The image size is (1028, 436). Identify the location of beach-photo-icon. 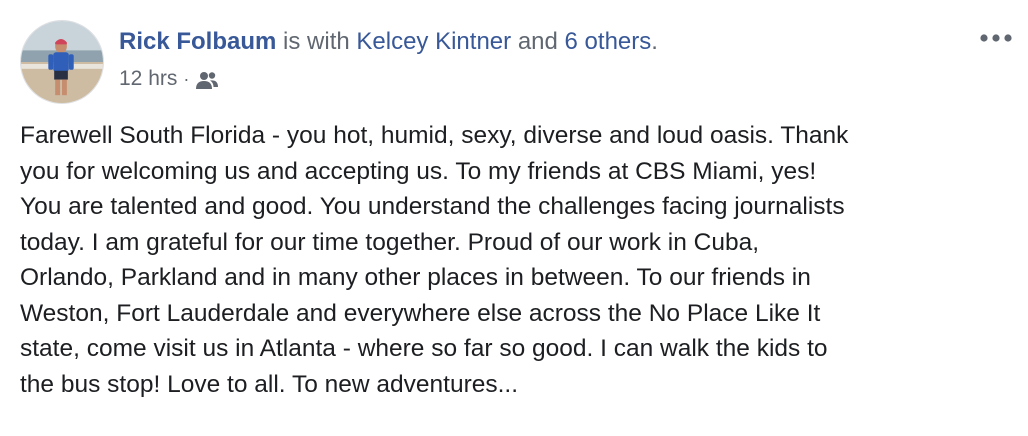
(62, 62).